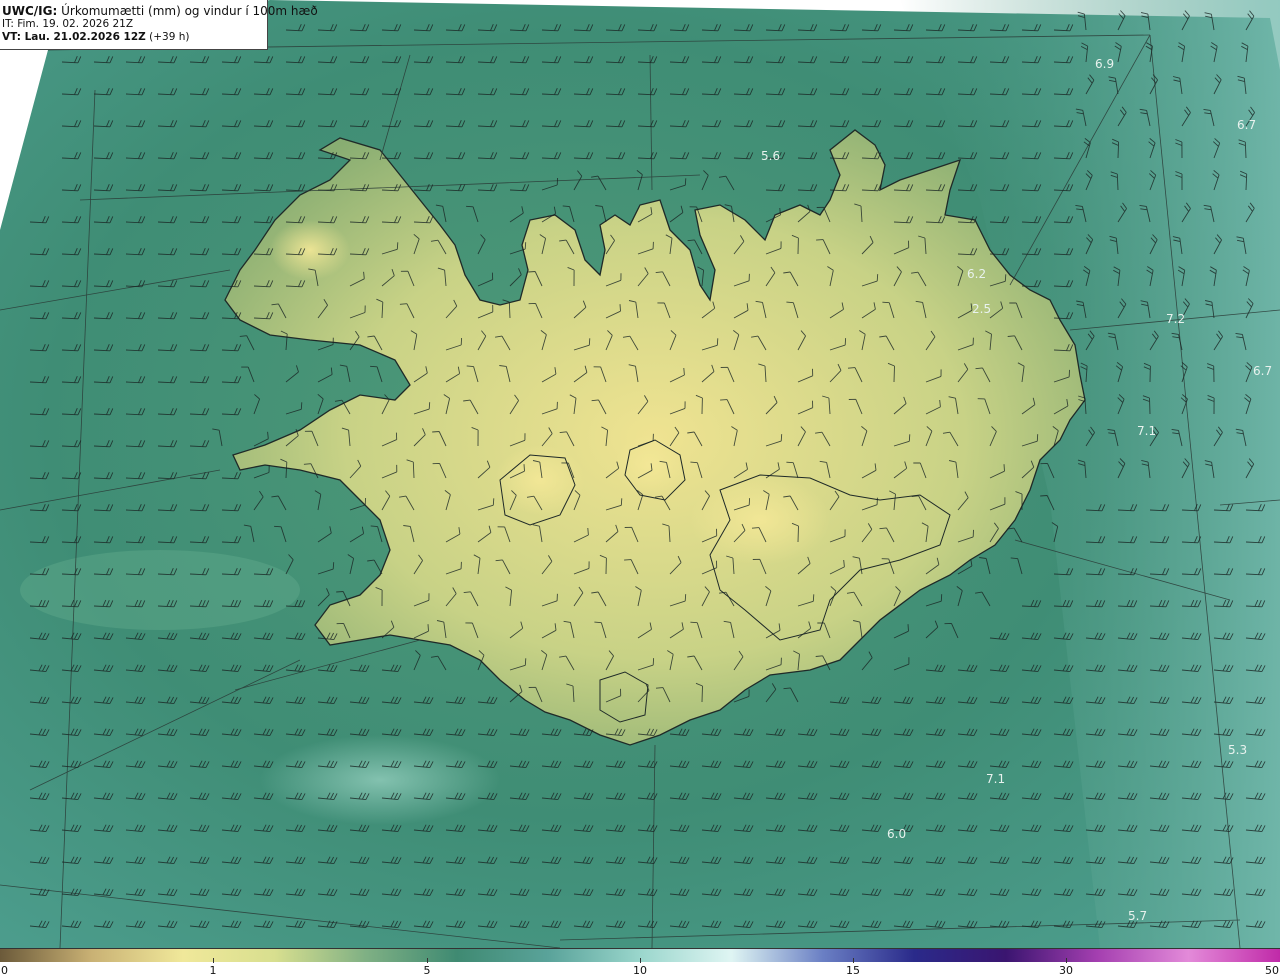  What do you see at coordinates (1272, 970) in the screenshot?
I see `colorbar-tick: 50` at bounding box center [1272, 970].